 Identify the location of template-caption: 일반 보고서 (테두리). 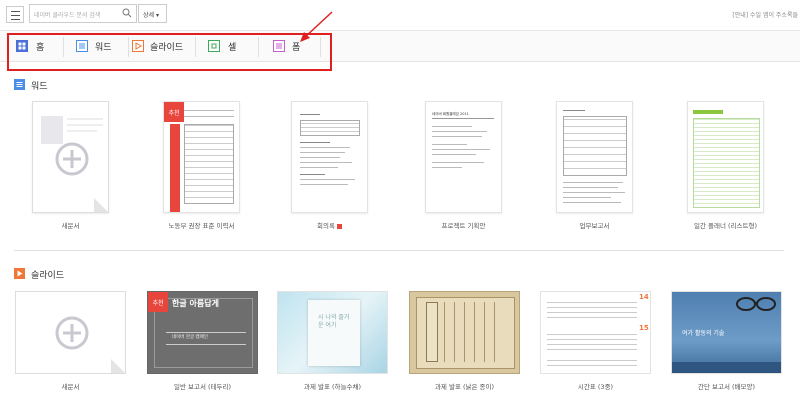
(202, 387).